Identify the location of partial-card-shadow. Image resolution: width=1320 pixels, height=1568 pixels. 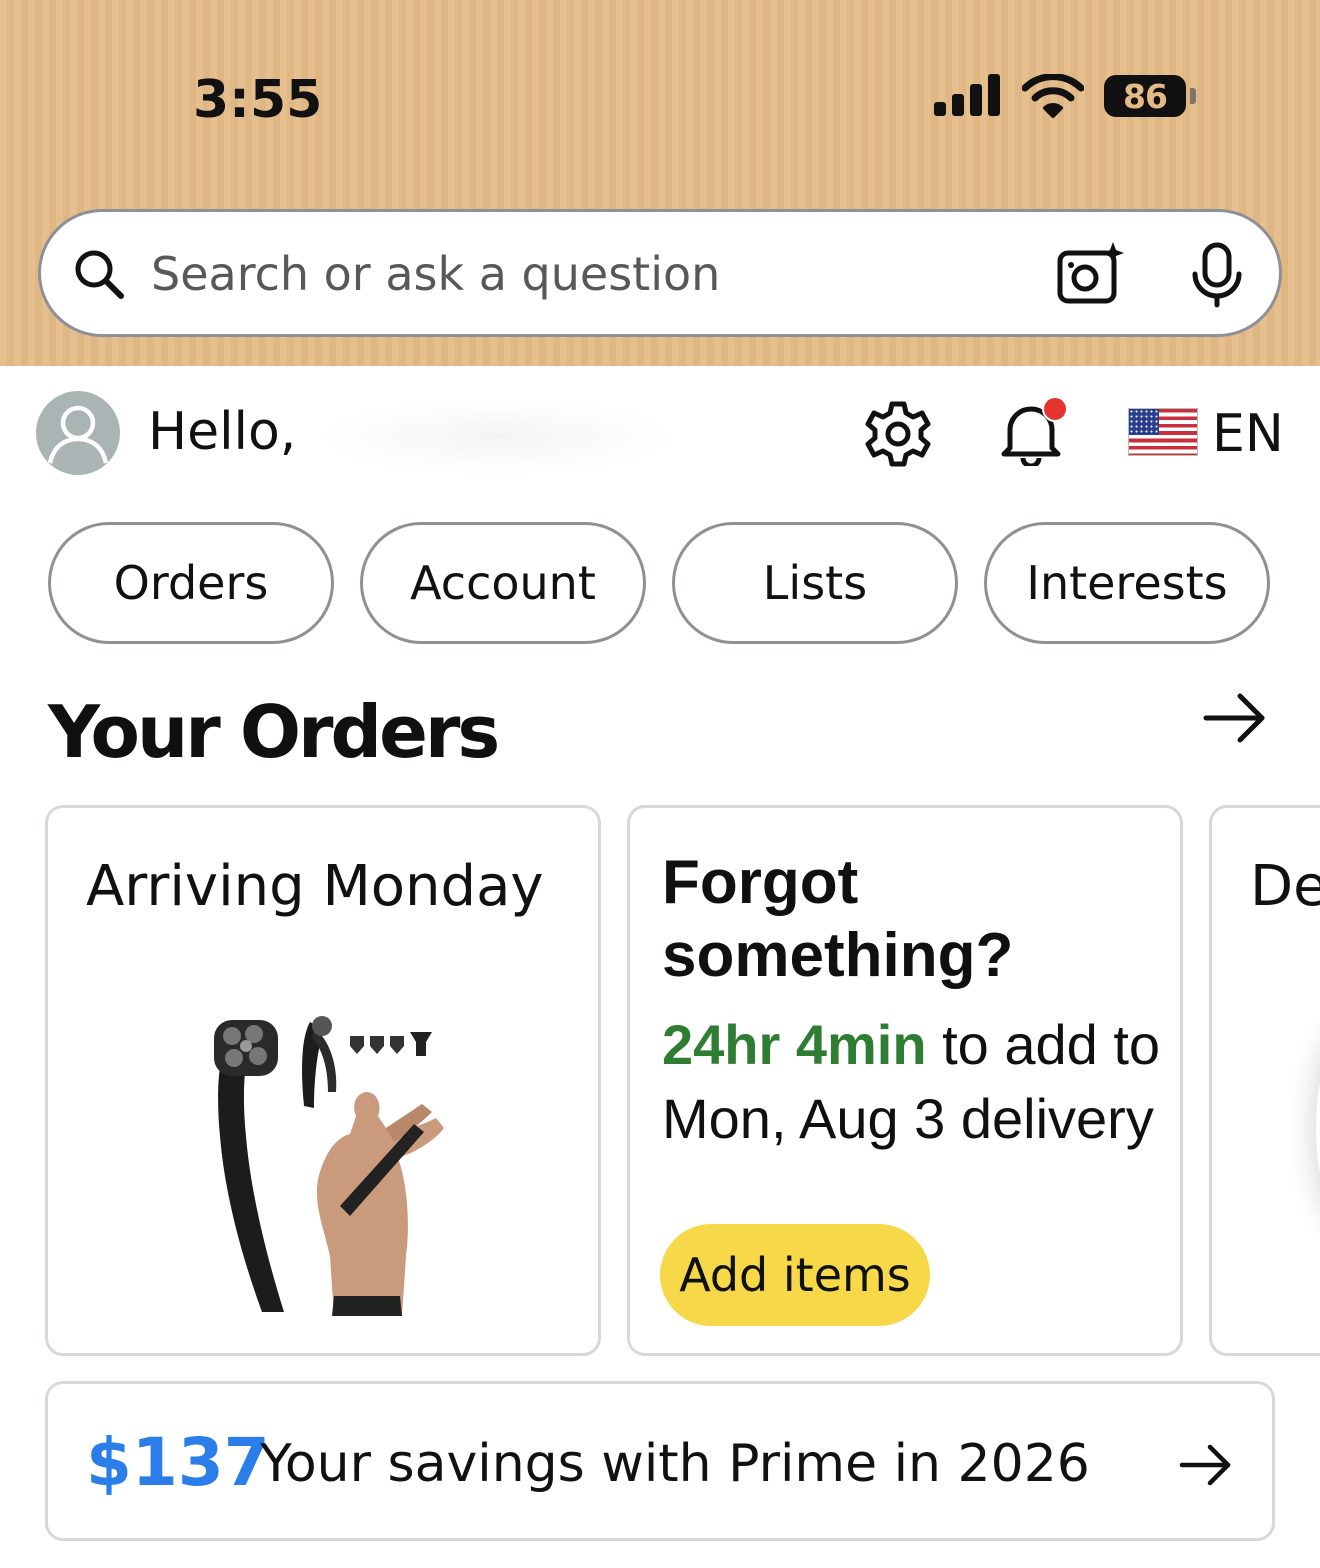
(1318, 1128).